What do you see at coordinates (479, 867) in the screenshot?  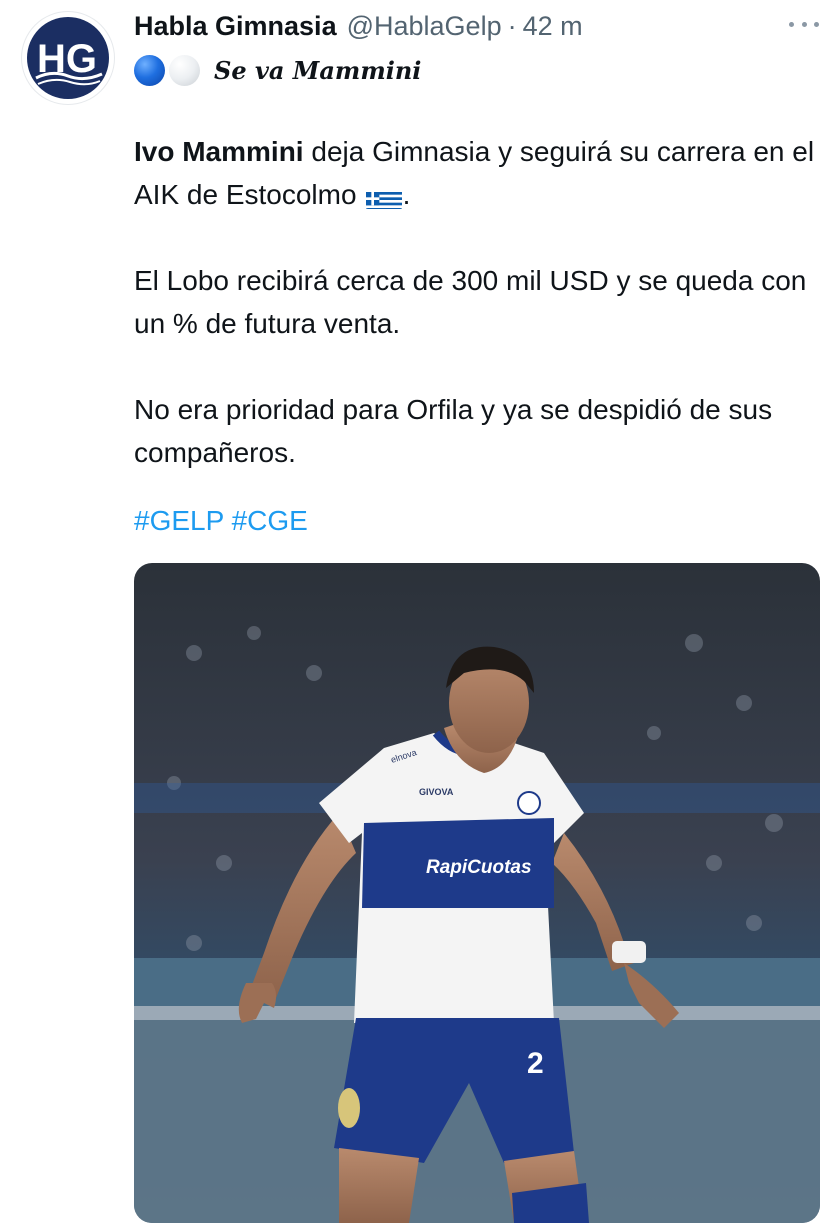 I see `shirt-sponsor-text: RapiCuotas` at bounding box center [479, 867].